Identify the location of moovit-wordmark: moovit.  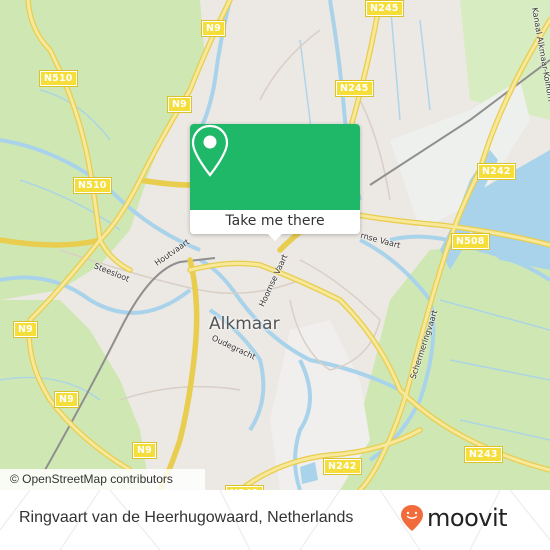
(467, 518).